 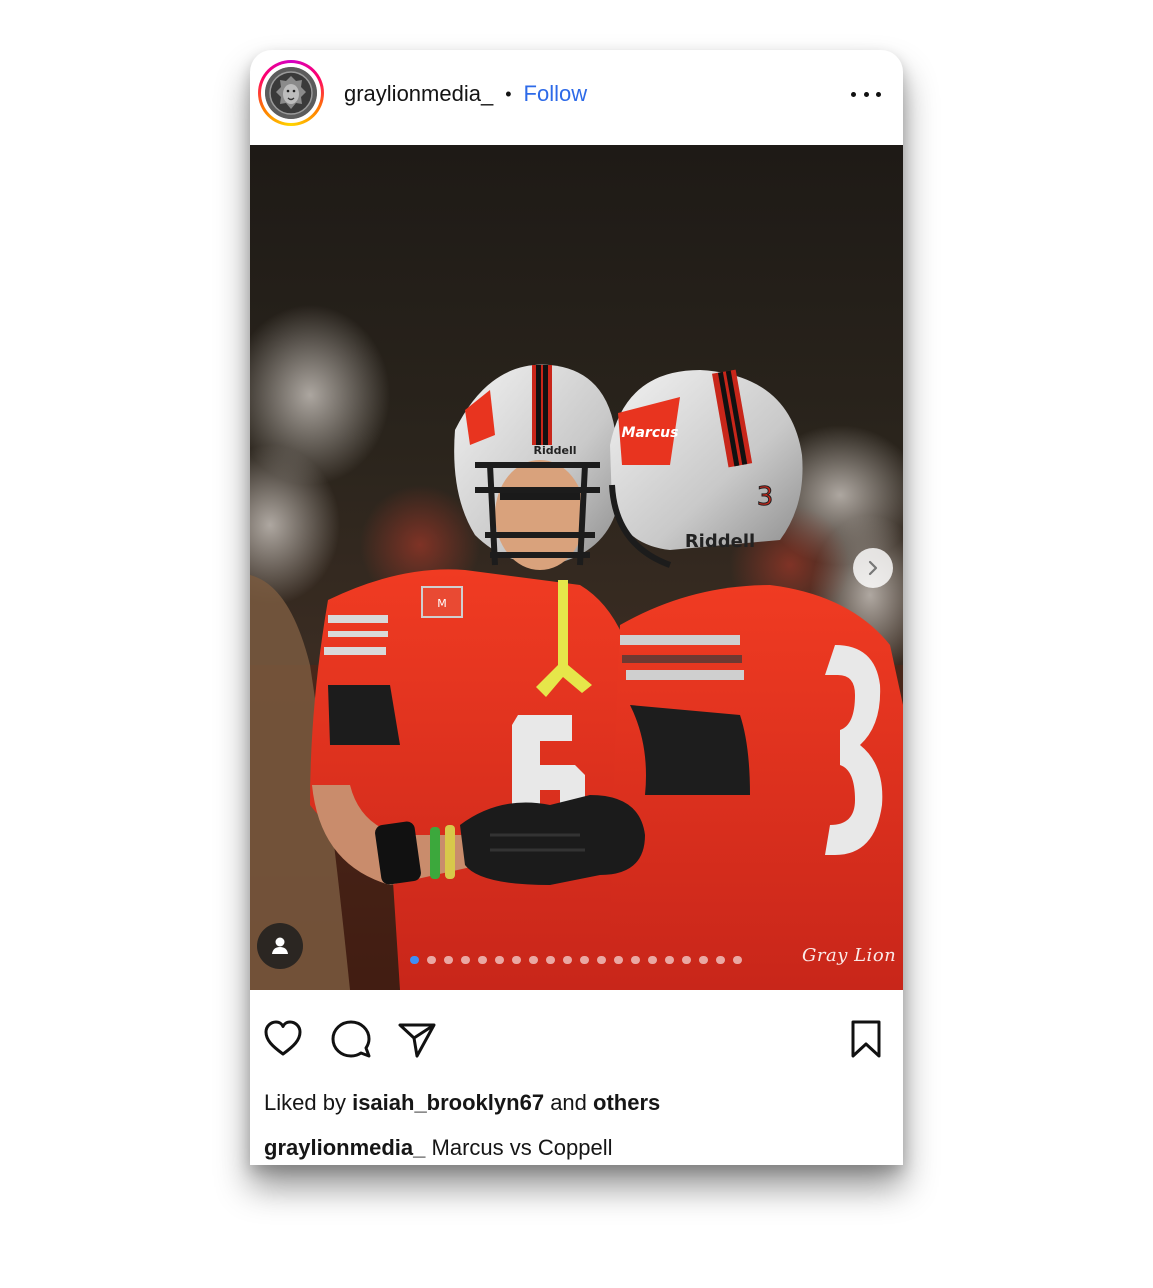 I want to click on svg-text: 3, so click(x=765, y=497).